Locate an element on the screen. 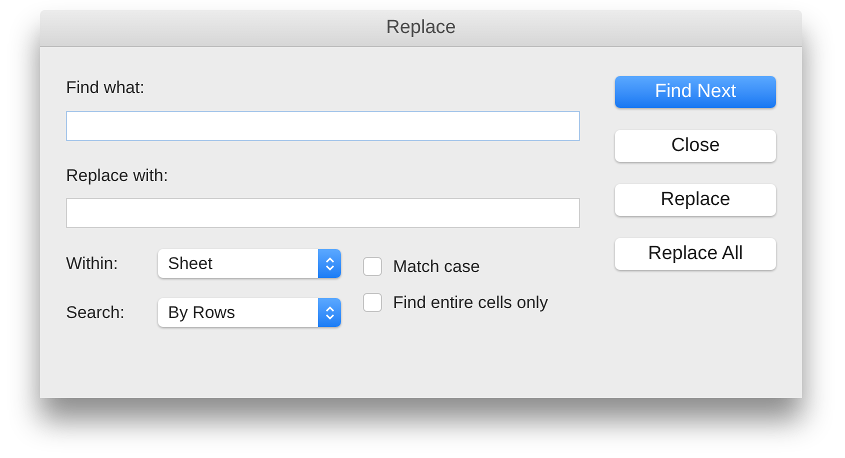 This screenshot has width=845, height=458. window-title: Replace is located at coordinates (421, 28).